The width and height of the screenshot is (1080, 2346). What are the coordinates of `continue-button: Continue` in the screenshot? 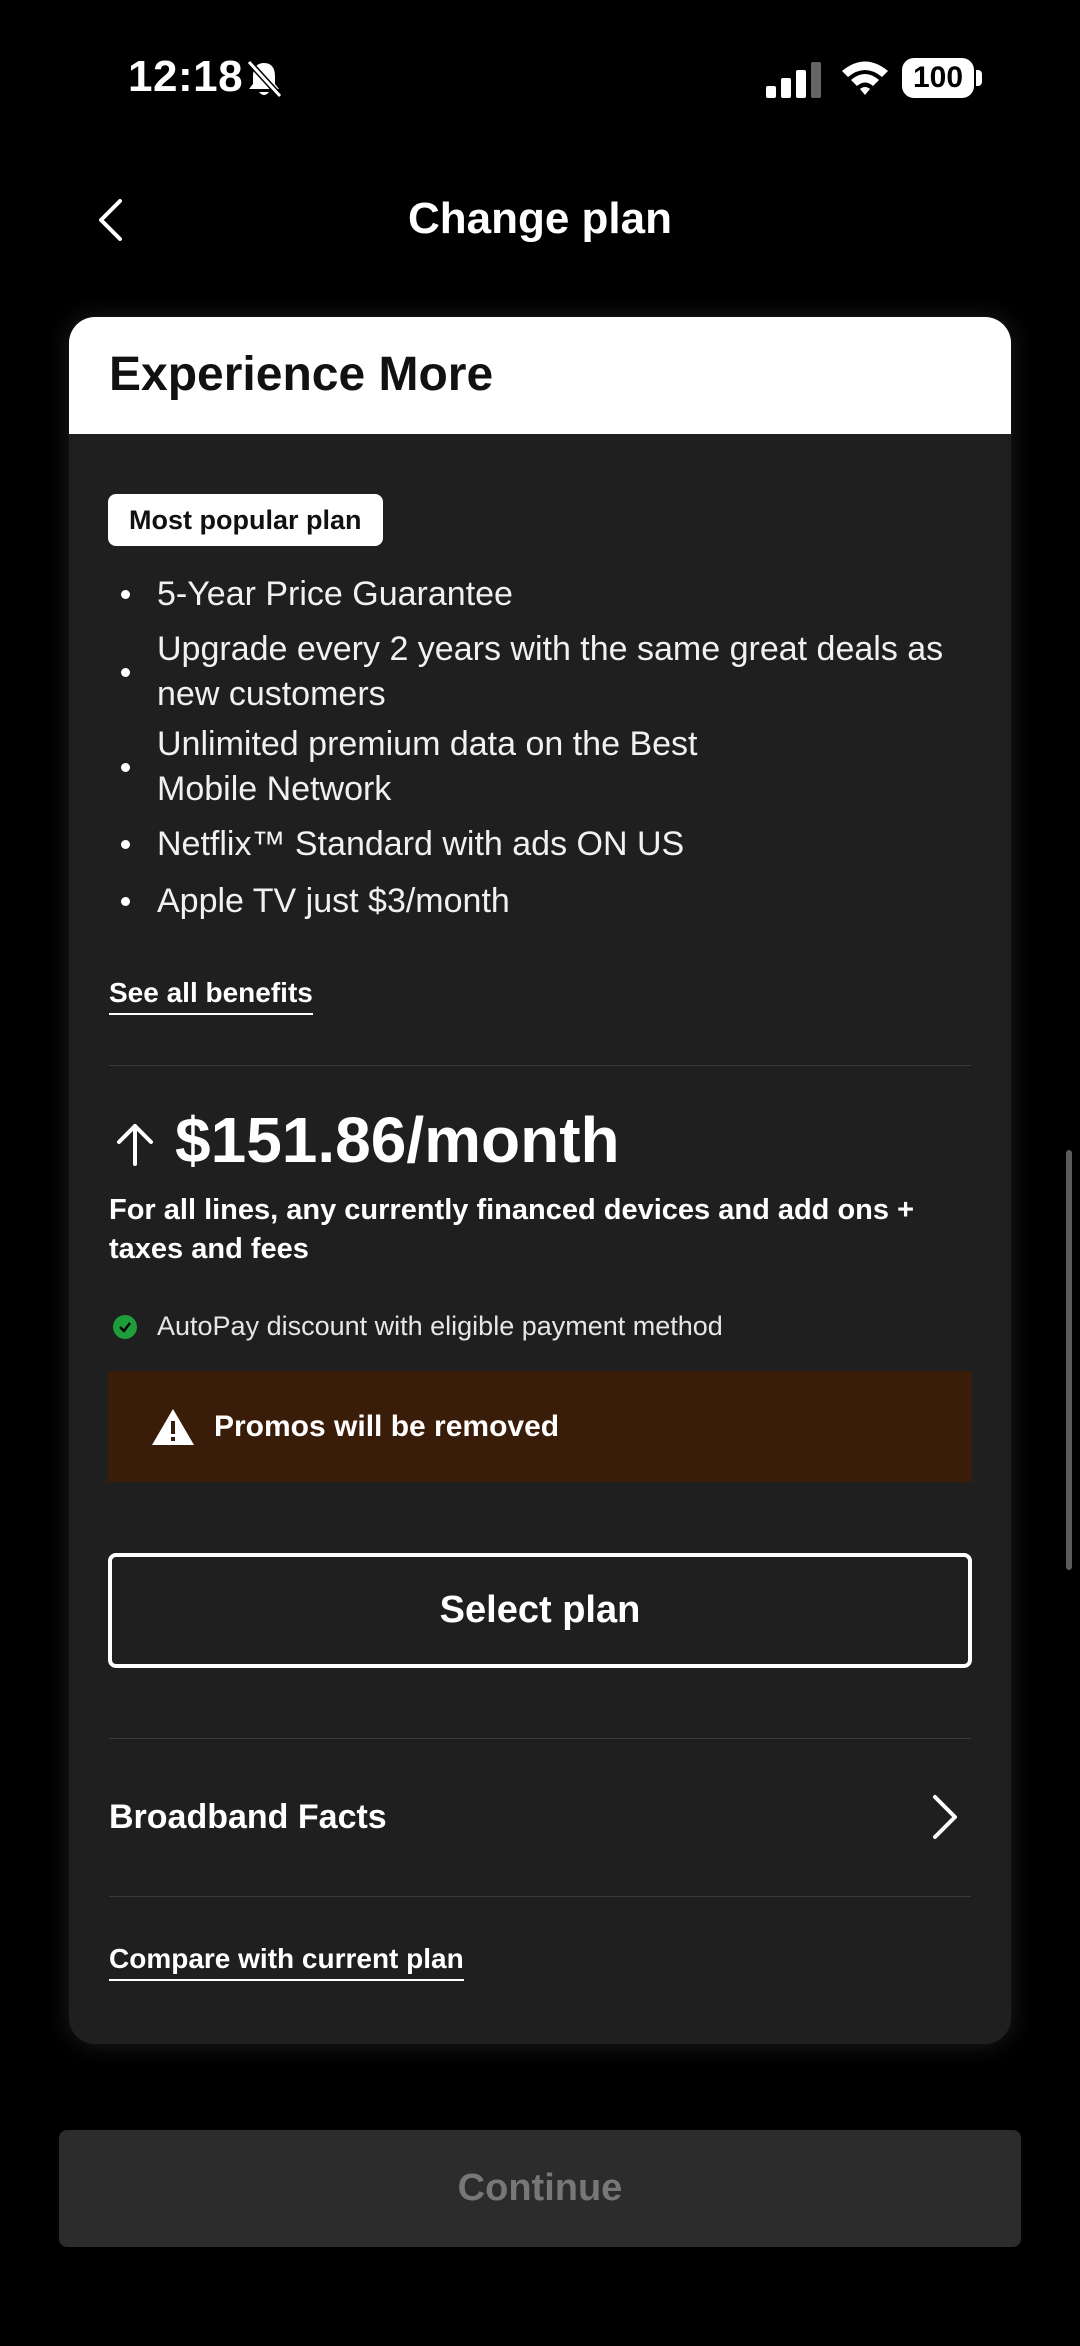 It's located at (540, 2188).